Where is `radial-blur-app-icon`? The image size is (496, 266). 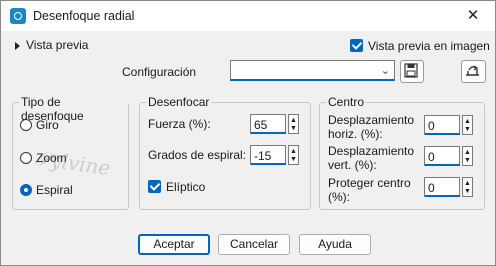 radial-blur-app-icon is located at coordinates (18, 16).